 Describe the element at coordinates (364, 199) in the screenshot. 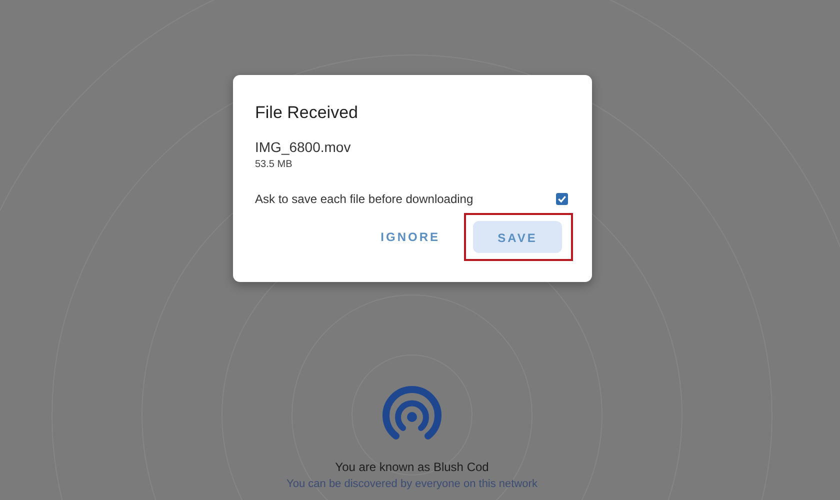

I see `option-label: Ask to save each file before downloading` at that location.